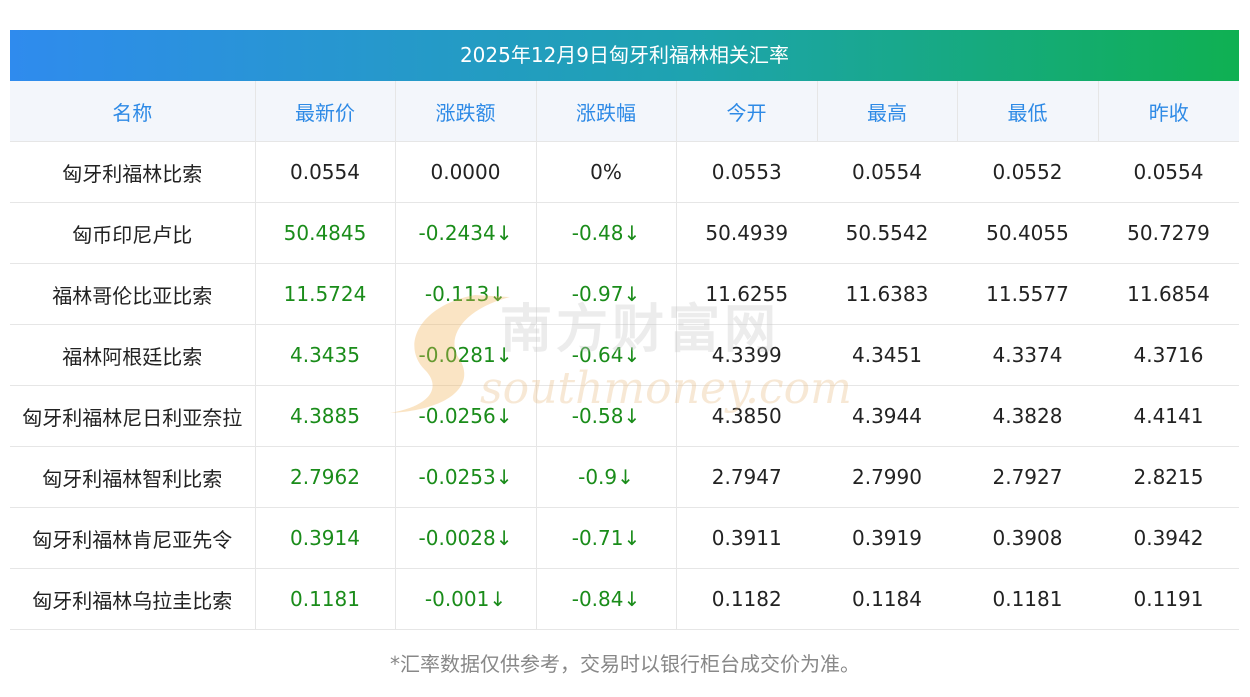 The width and height of the screenshot is (1250, 697). I want to click on high-price: 4.3451, so click(887, 355).